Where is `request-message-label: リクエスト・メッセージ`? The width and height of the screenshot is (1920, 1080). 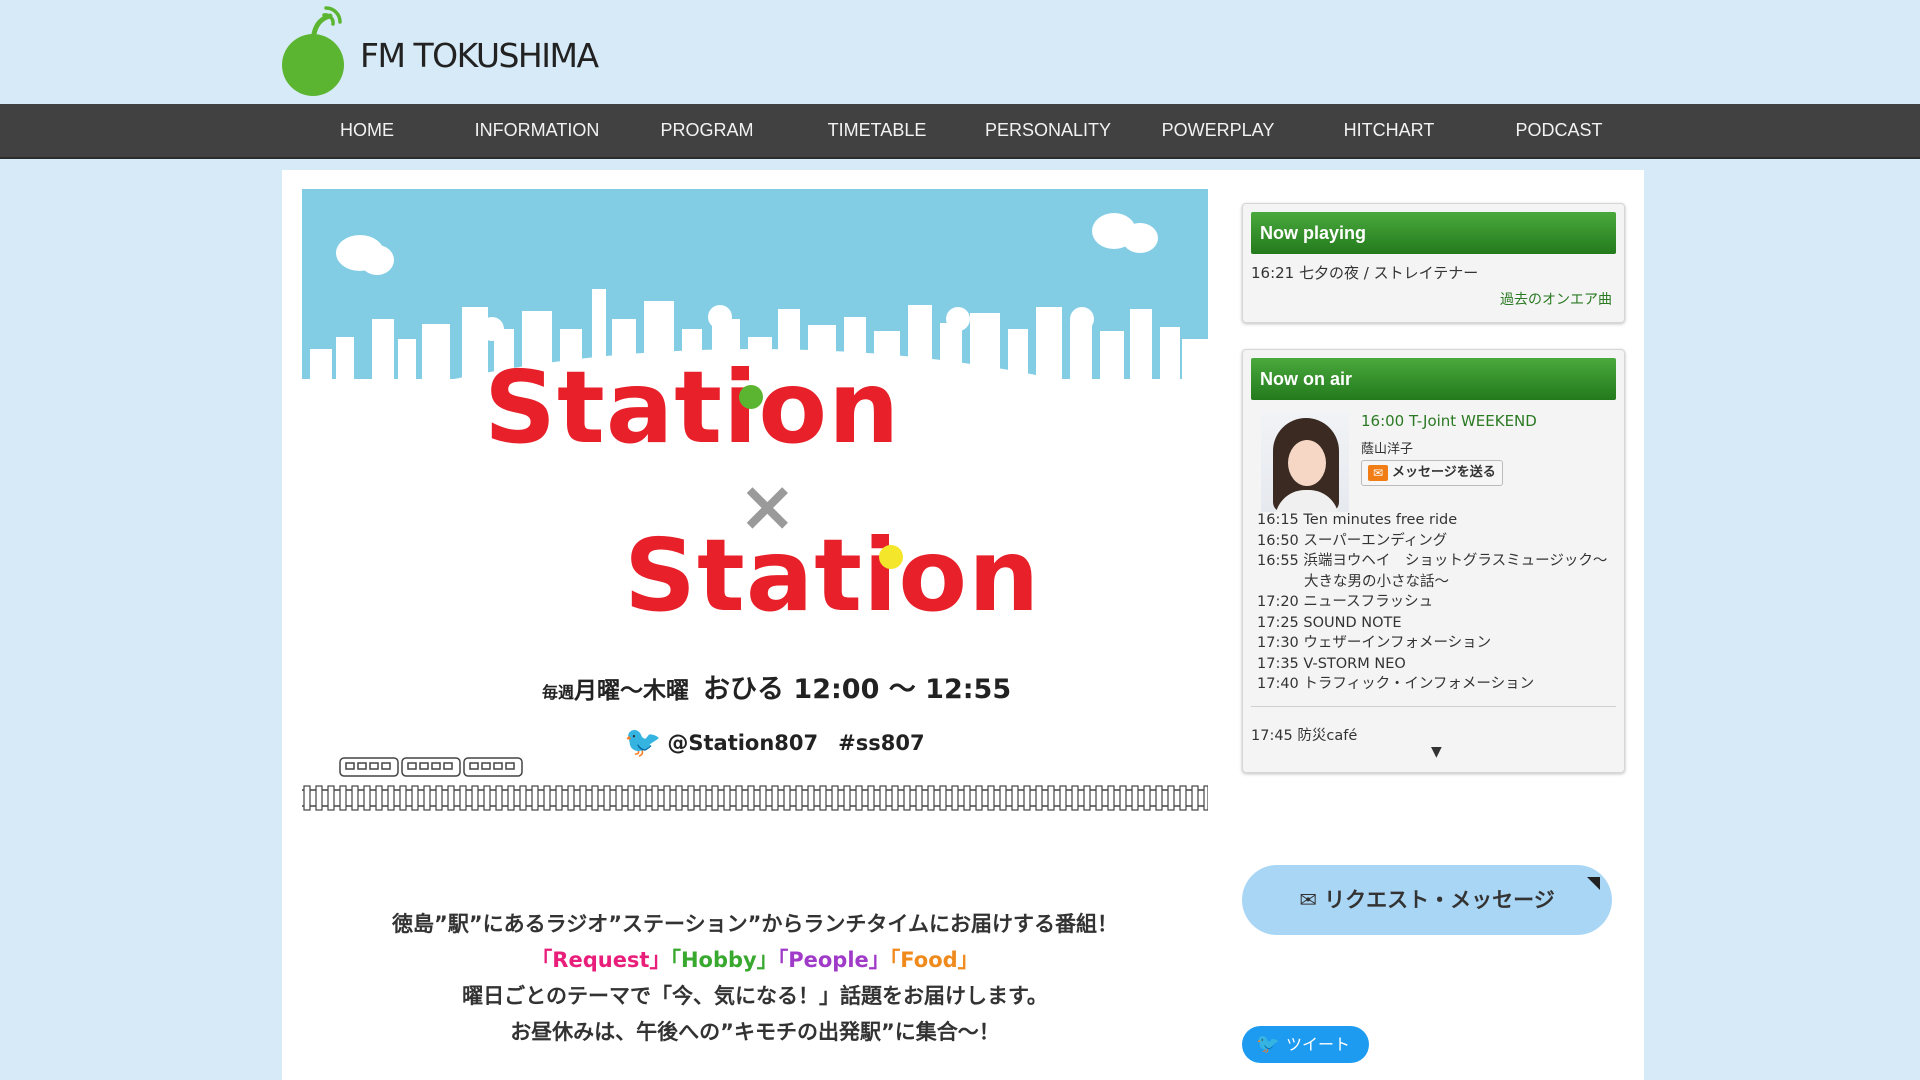
request-message-label: リクエスト・メッセージ is located at coordinates (1439, 900).